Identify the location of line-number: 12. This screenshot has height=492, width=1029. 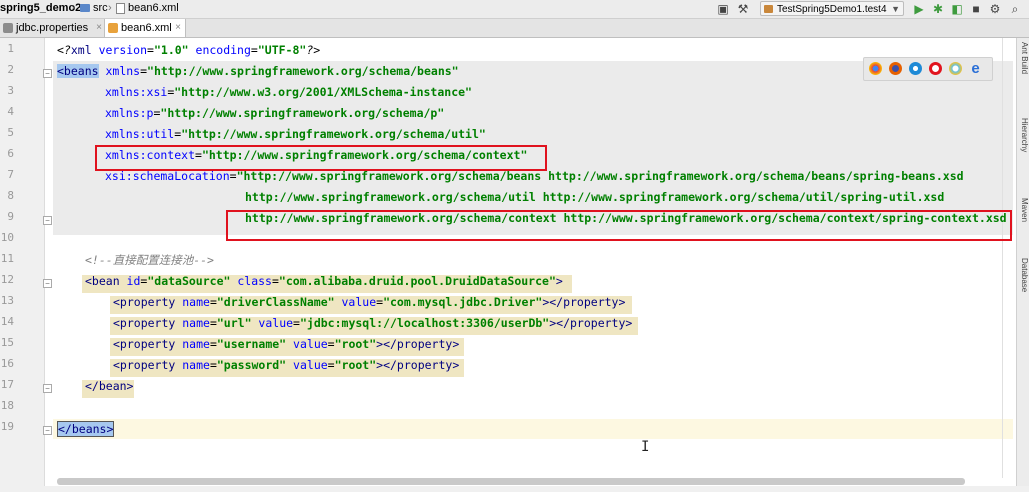
(7, 279).